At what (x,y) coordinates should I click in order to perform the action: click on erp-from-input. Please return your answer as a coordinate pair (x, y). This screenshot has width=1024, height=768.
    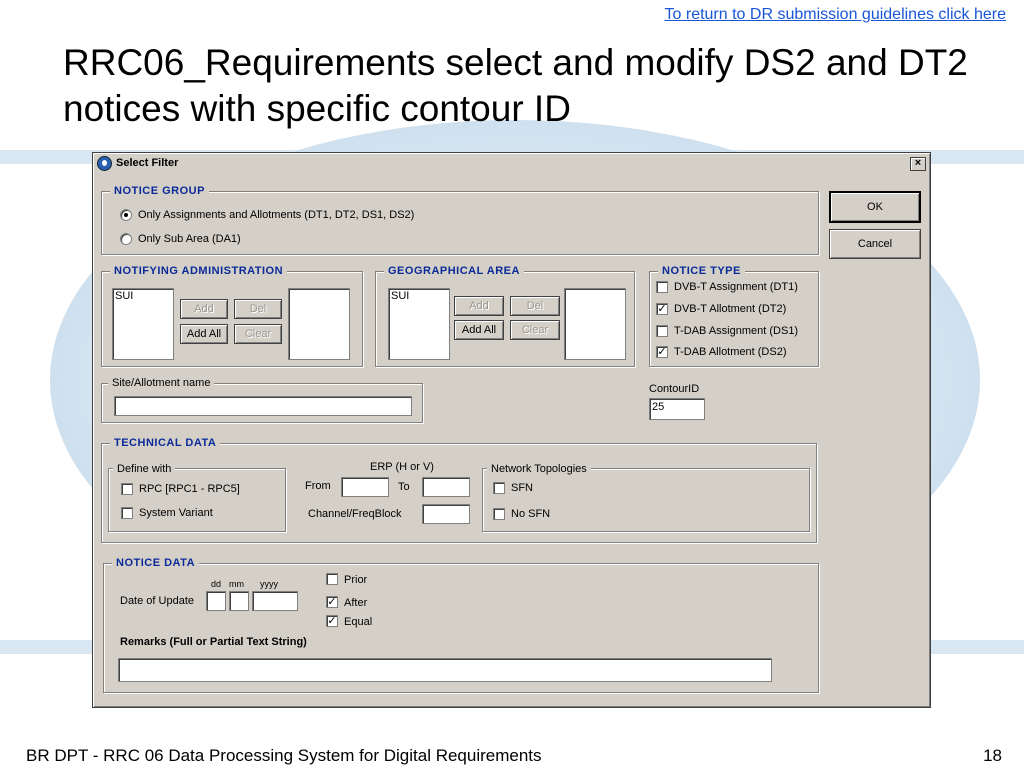
    Looking at the image, I should click on (365, 487).